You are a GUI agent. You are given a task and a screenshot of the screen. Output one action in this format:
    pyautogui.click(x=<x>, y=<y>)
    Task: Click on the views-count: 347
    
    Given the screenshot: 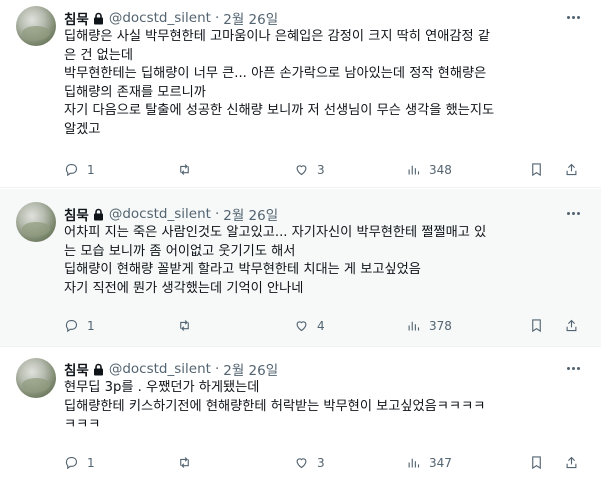 What is the action you would take?
    pyautogui.click(x=440, y=462)
    